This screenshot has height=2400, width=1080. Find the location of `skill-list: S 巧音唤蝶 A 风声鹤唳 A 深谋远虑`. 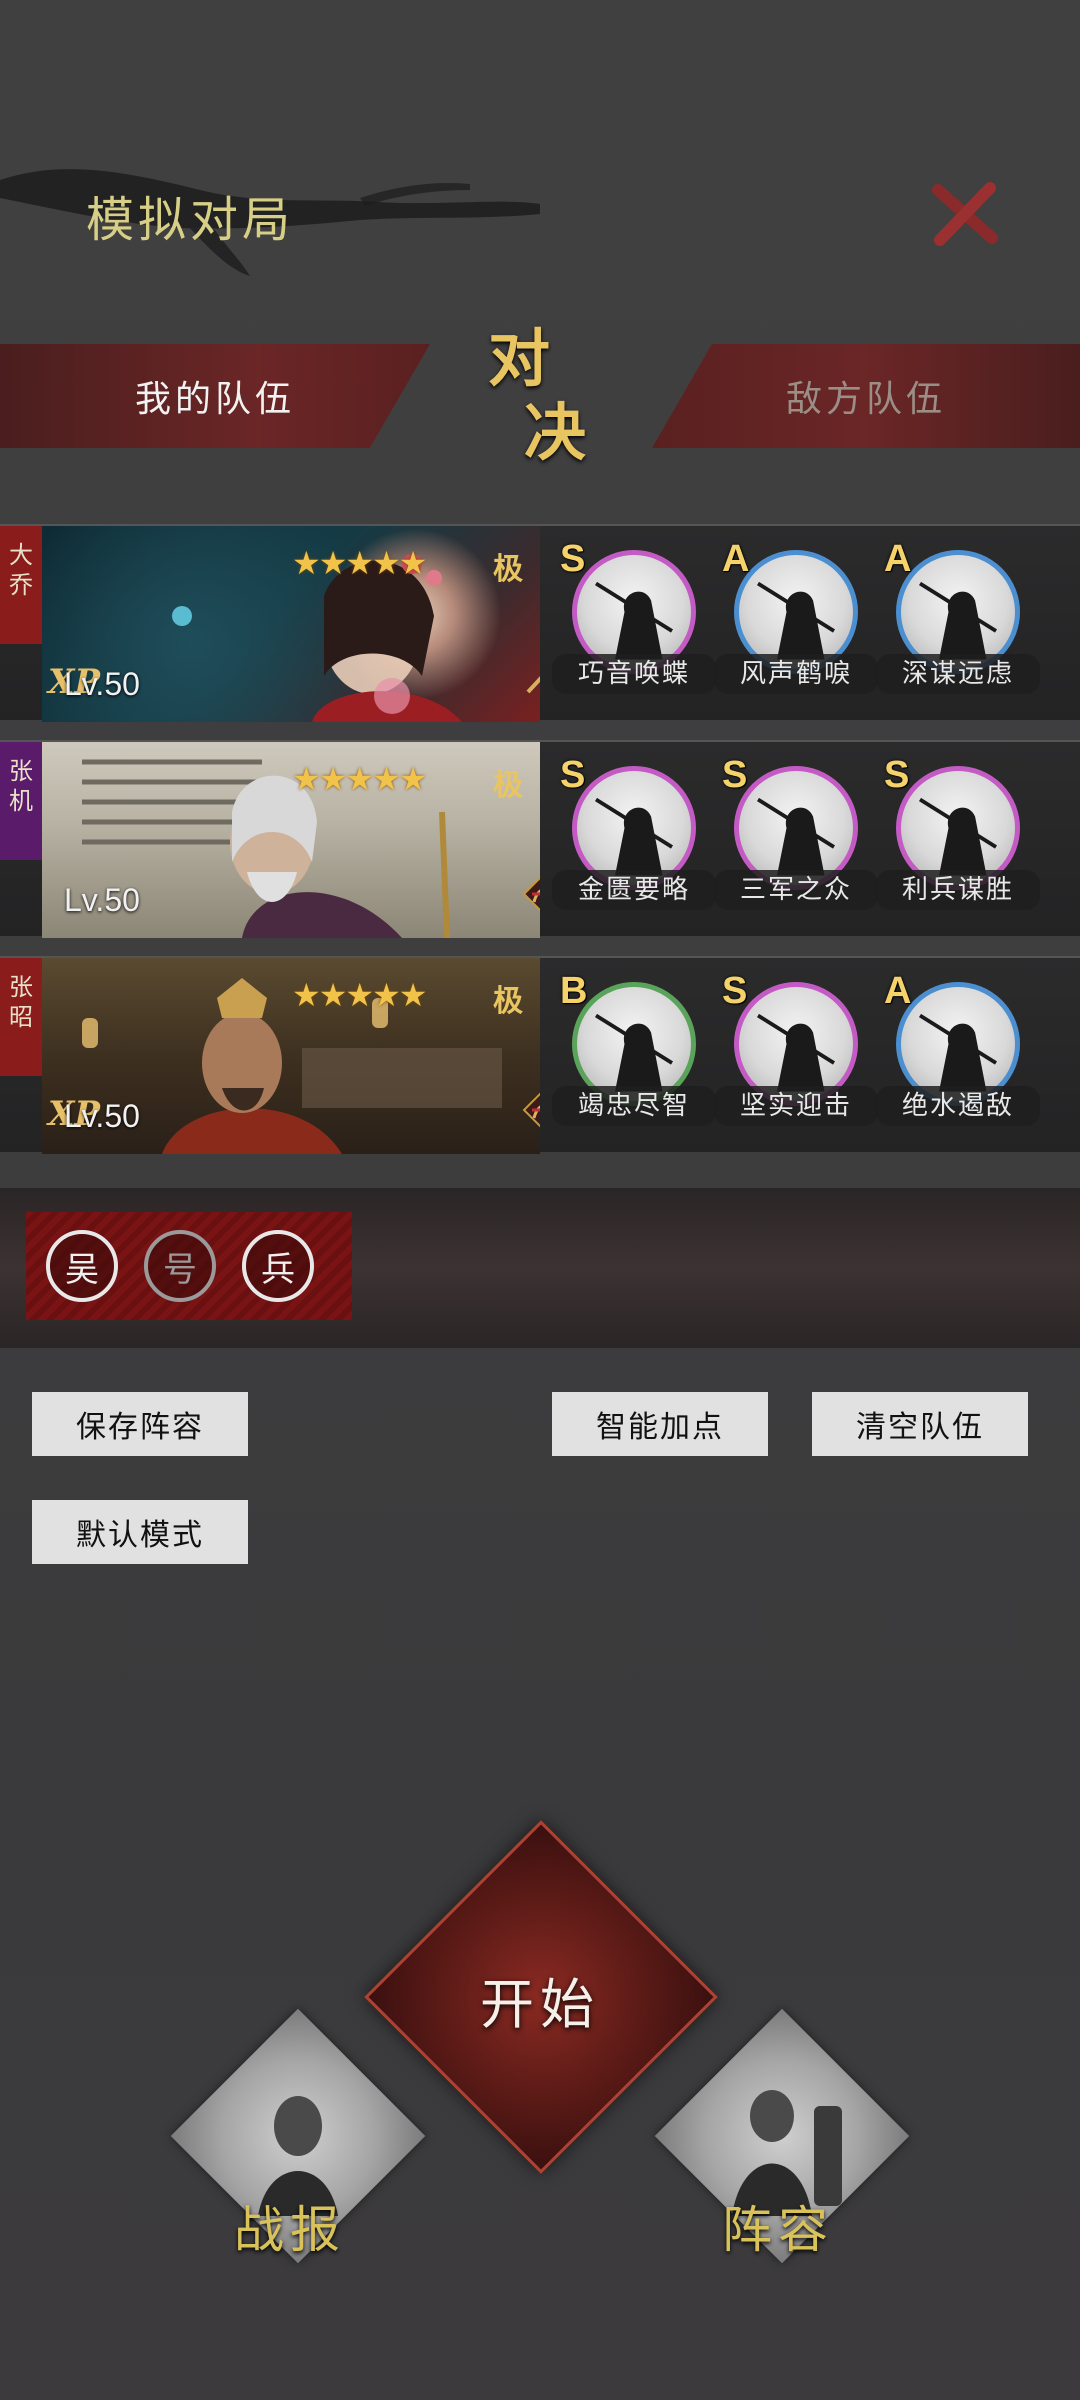

skill-list: S 巧音唤蝶 A 风声鹤唳 A 深谋远虑 is located at coordinates (804, 628).